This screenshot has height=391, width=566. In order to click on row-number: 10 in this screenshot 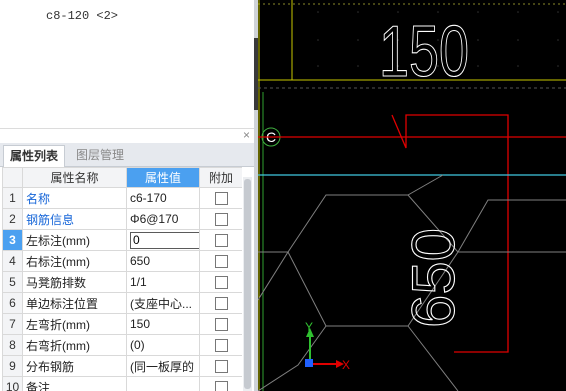, I will do `click(12, 383)`.